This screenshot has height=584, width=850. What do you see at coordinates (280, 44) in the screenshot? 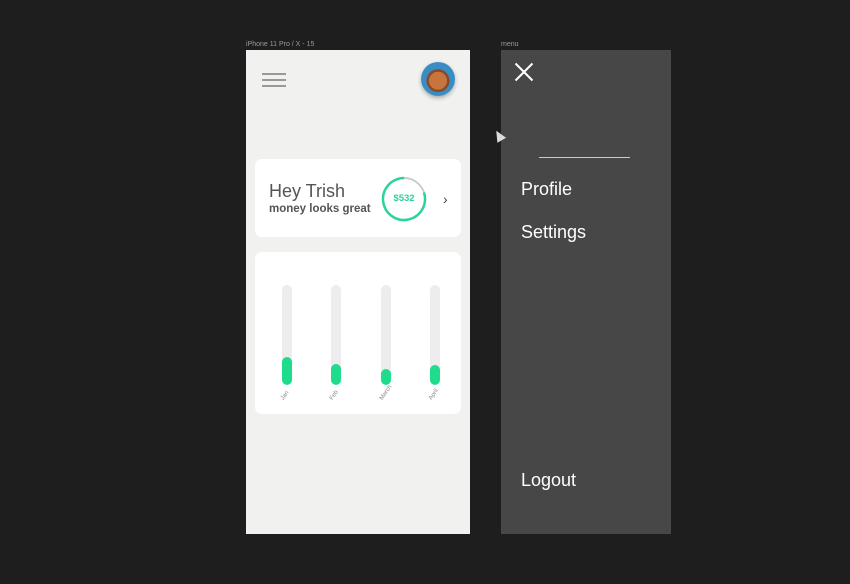
I see `frame-label-phone: iPhone 11 Pro / X - 15` at bounding box center [280, 44].